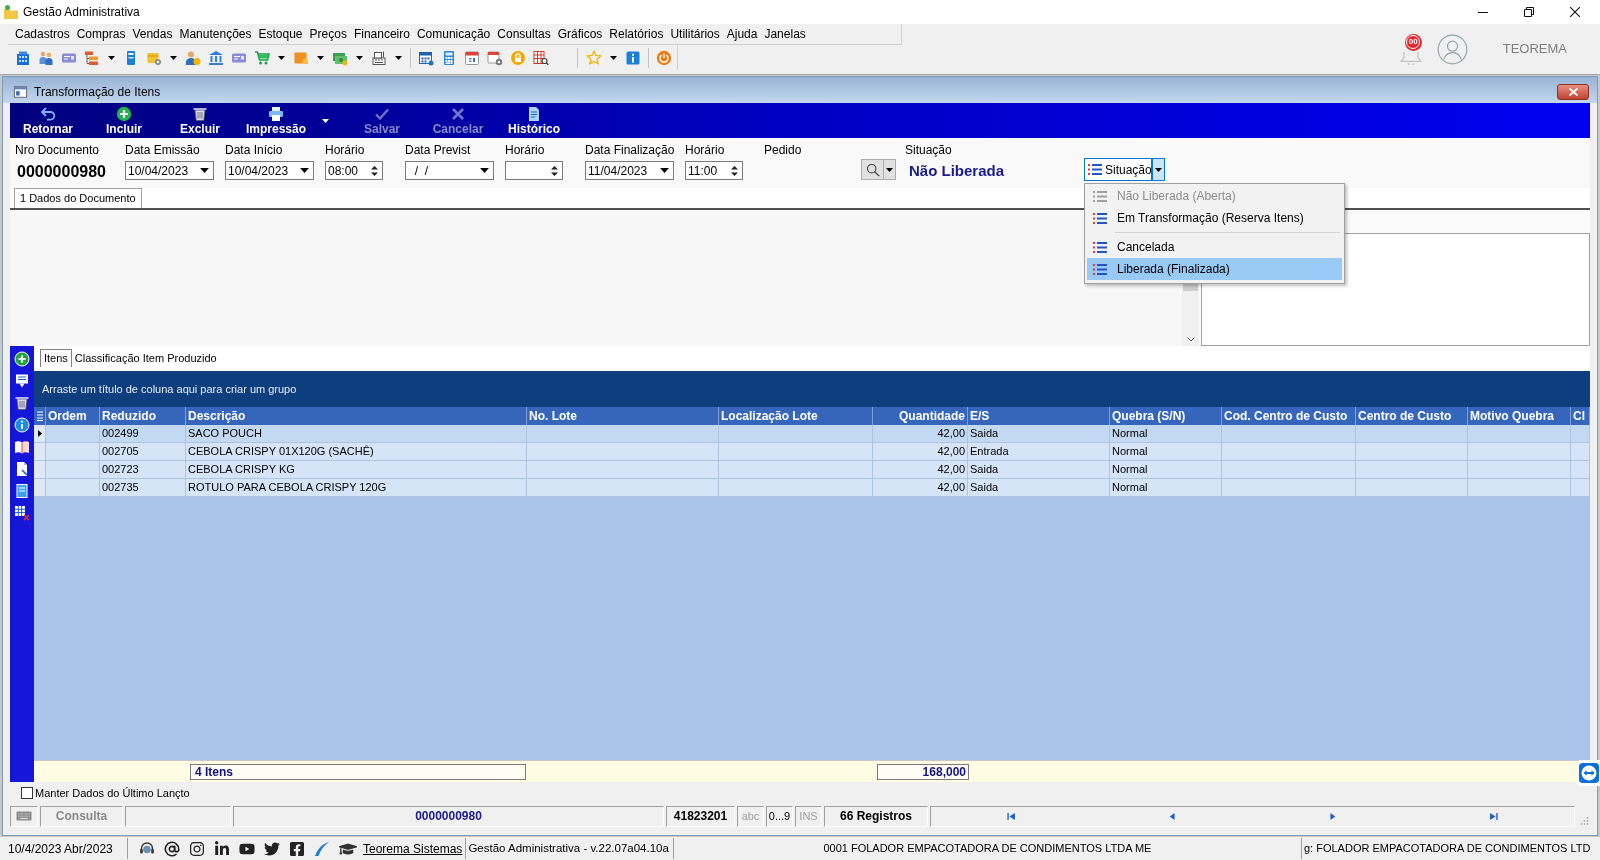 This screenshot has height=860, width=1600. What do you see at coordinates (328, 34) in the screenshot?
I see `menu-bar-item: Preços` at bounding box center [328, 34].